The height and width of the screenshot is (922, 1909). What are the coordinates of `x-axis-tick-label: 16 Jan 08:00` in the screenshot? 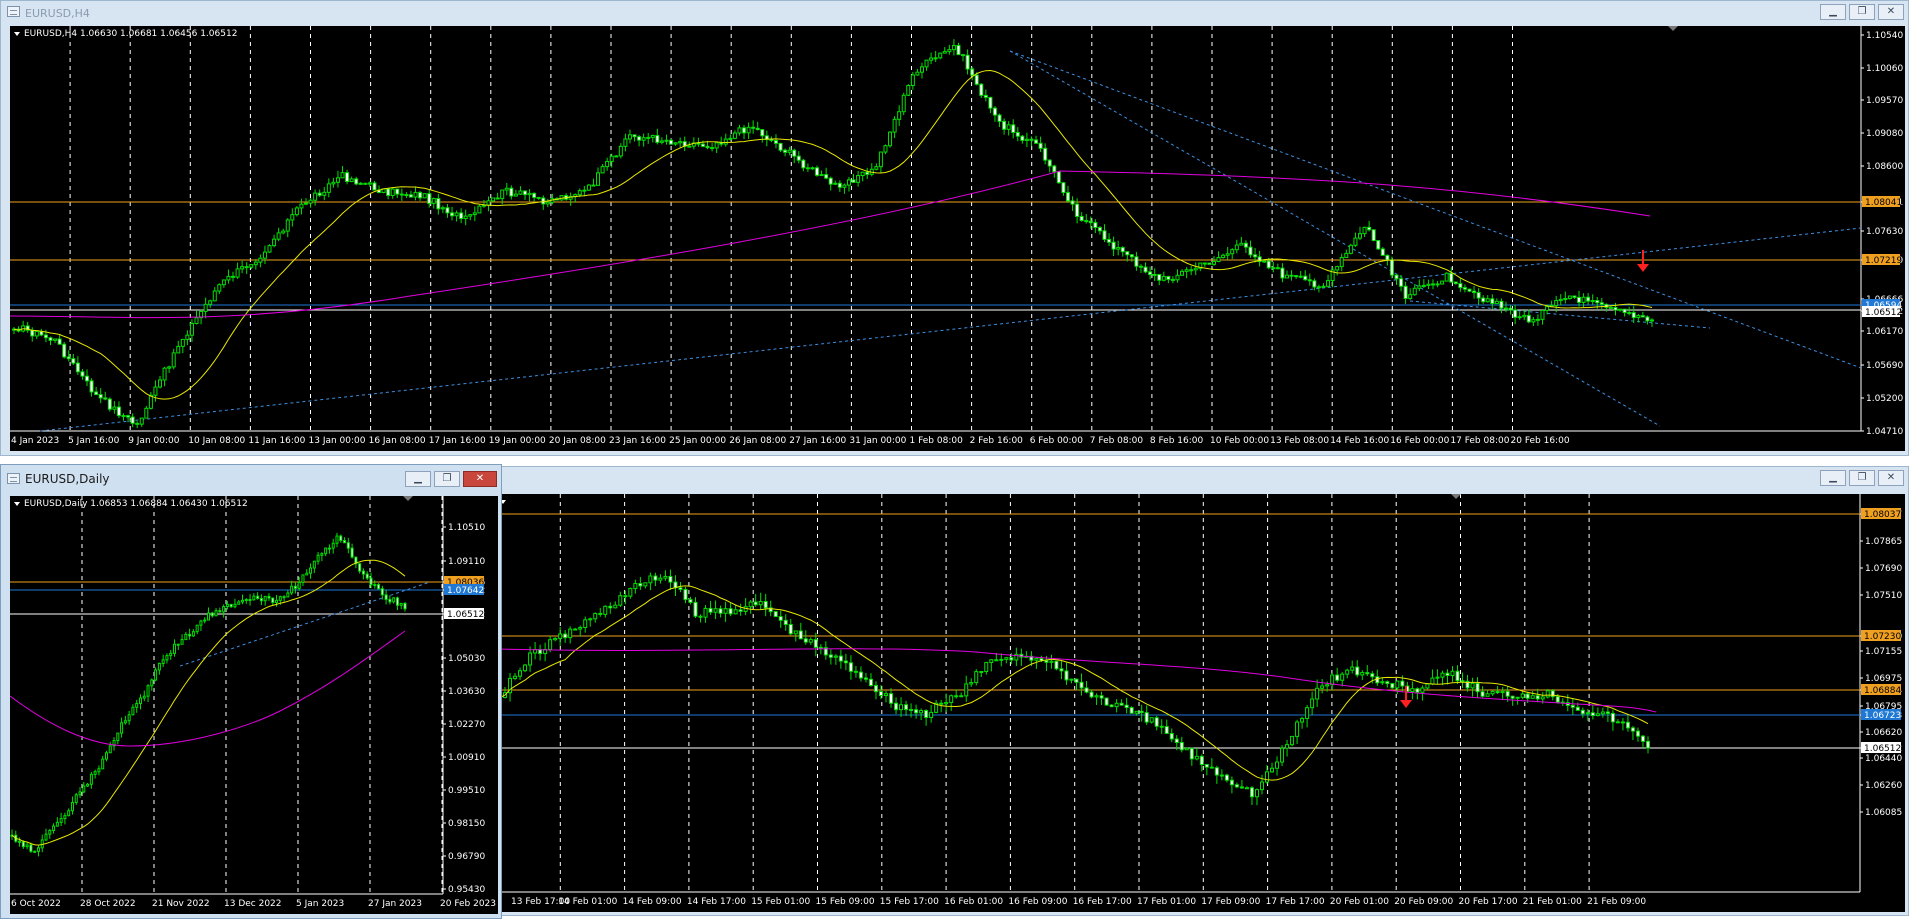 It's located at (397, 441).